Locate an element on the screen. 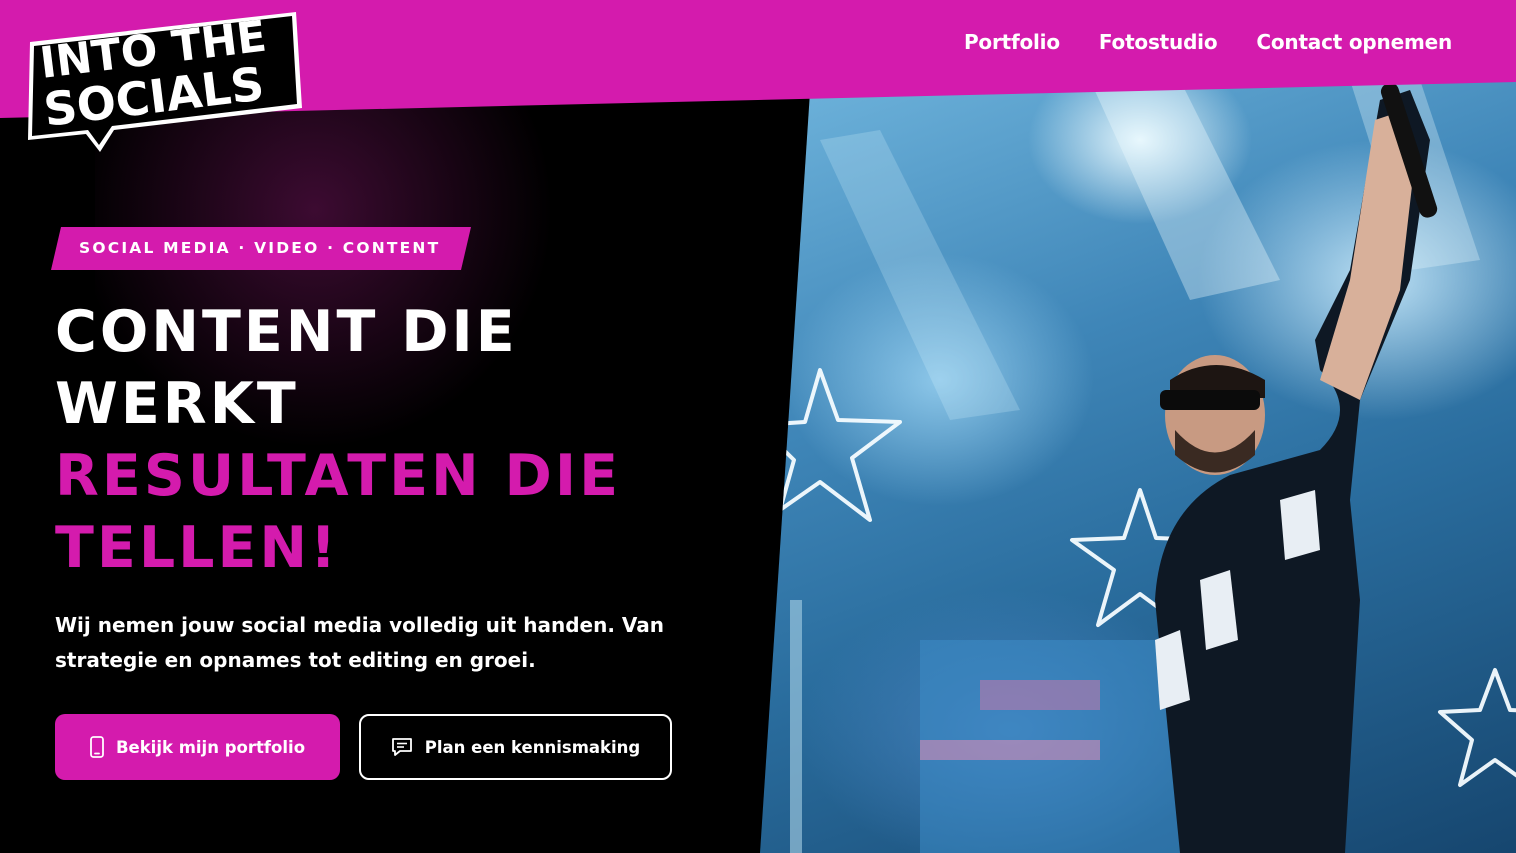  view-portfolio-button: Bekijk mijn portfolio is located at coordinates (197, 747).